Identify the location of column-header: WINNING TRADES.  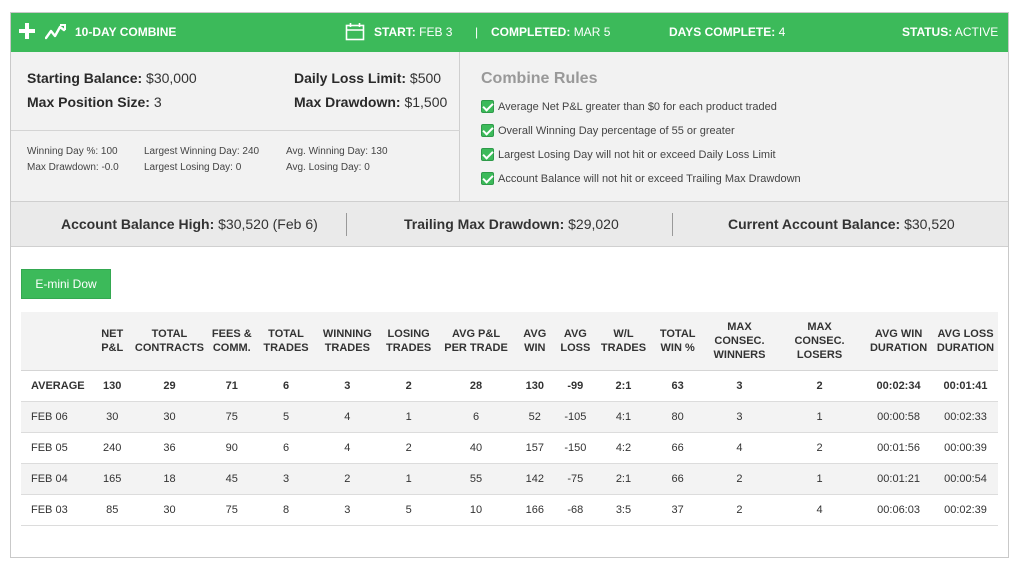
(347, 341).